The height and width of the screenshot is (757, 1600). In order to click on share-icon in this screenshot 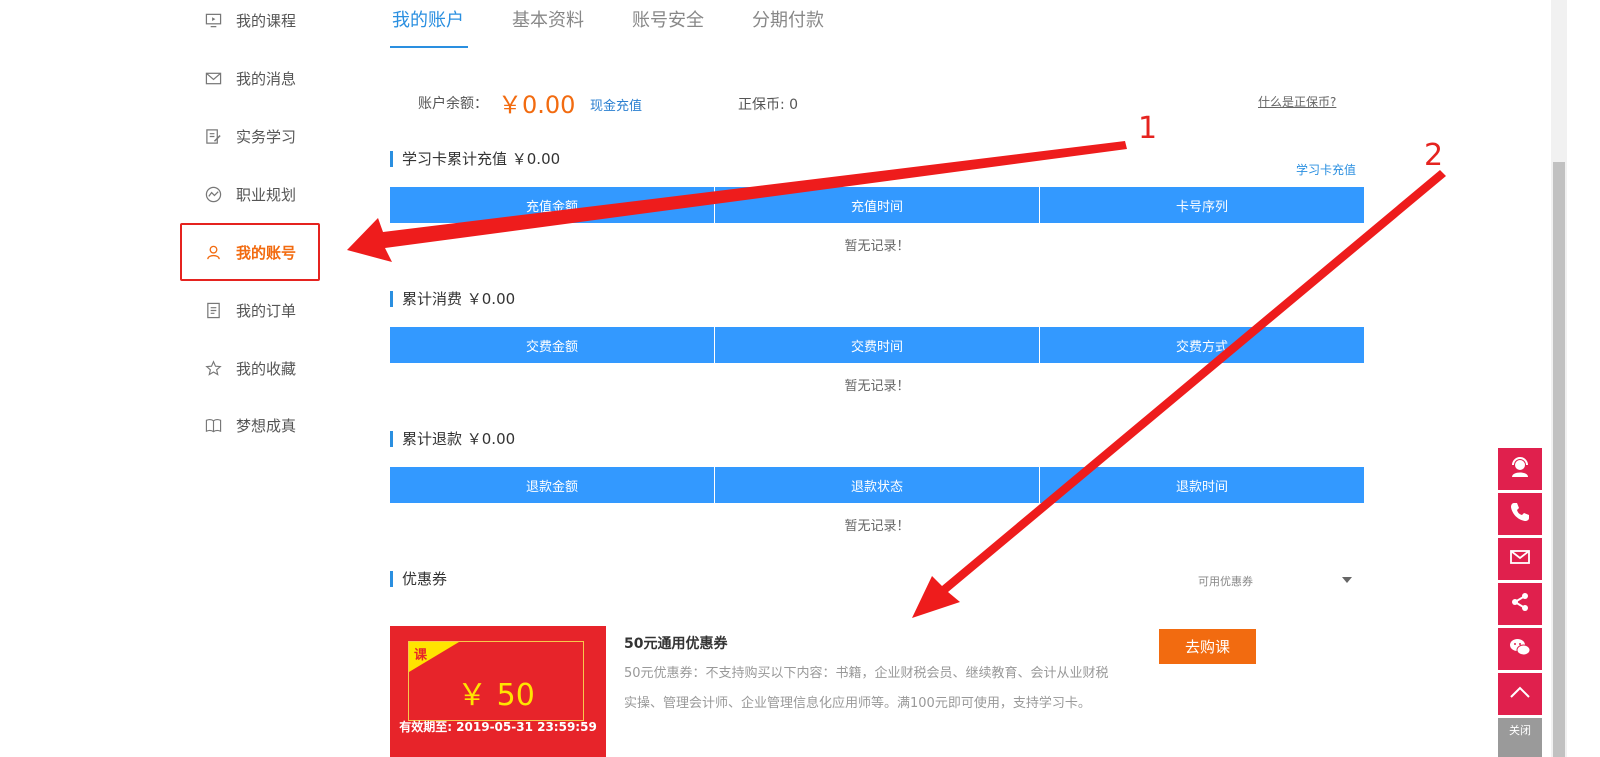, I will do `click(1520, 604)`.